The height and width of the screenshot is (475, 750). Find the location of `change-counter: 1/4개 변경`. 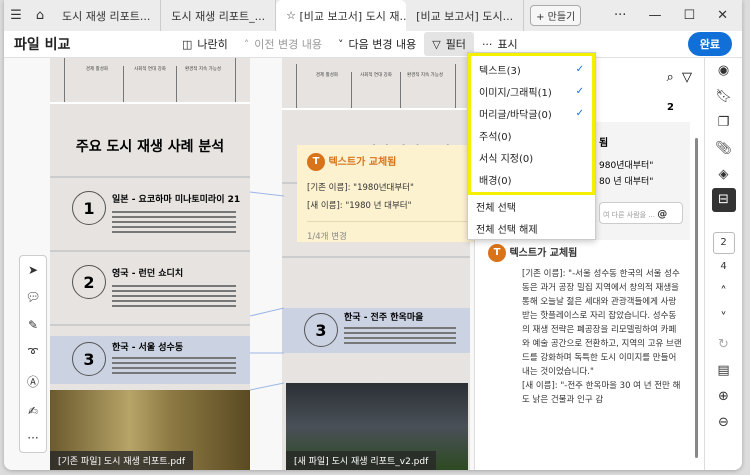

change-counter: 1/4개 변경 is located at coordinates (387, 231).